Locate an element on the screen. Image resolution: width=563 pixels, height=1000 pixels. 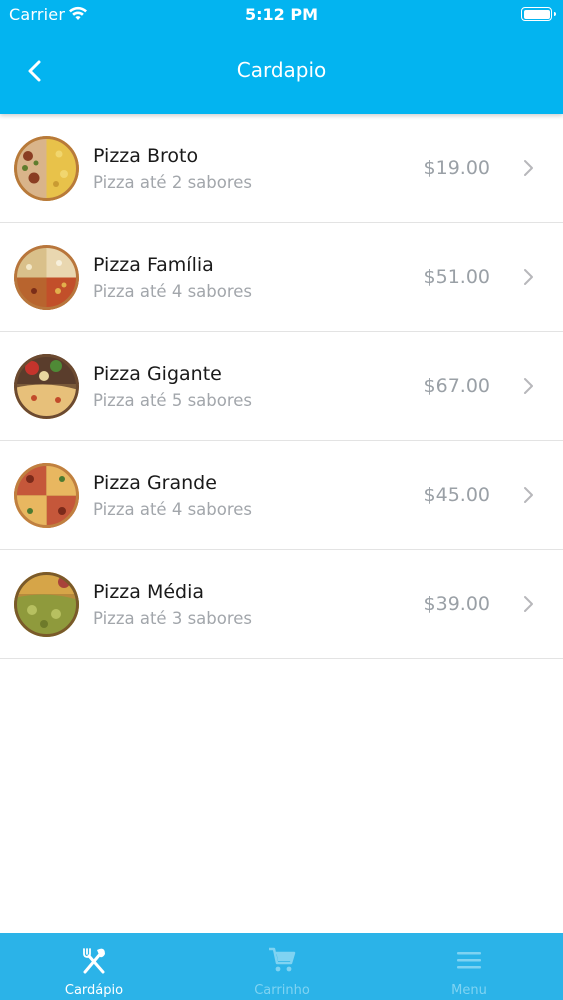
menu-item-row: Pizza Grande Pizza até 4 sabores $45.00 is located at coordinates (281, 495).